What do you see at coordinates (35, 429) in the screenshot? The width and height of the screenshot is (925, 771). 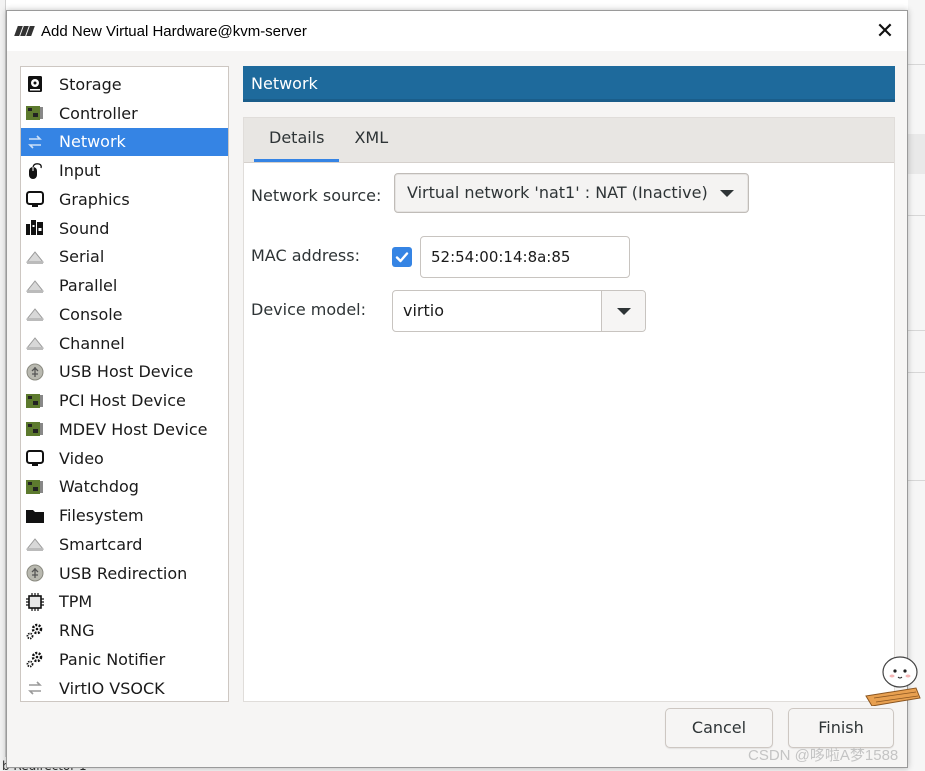 I see `mdev-icon` at bounding box center [35, 429].